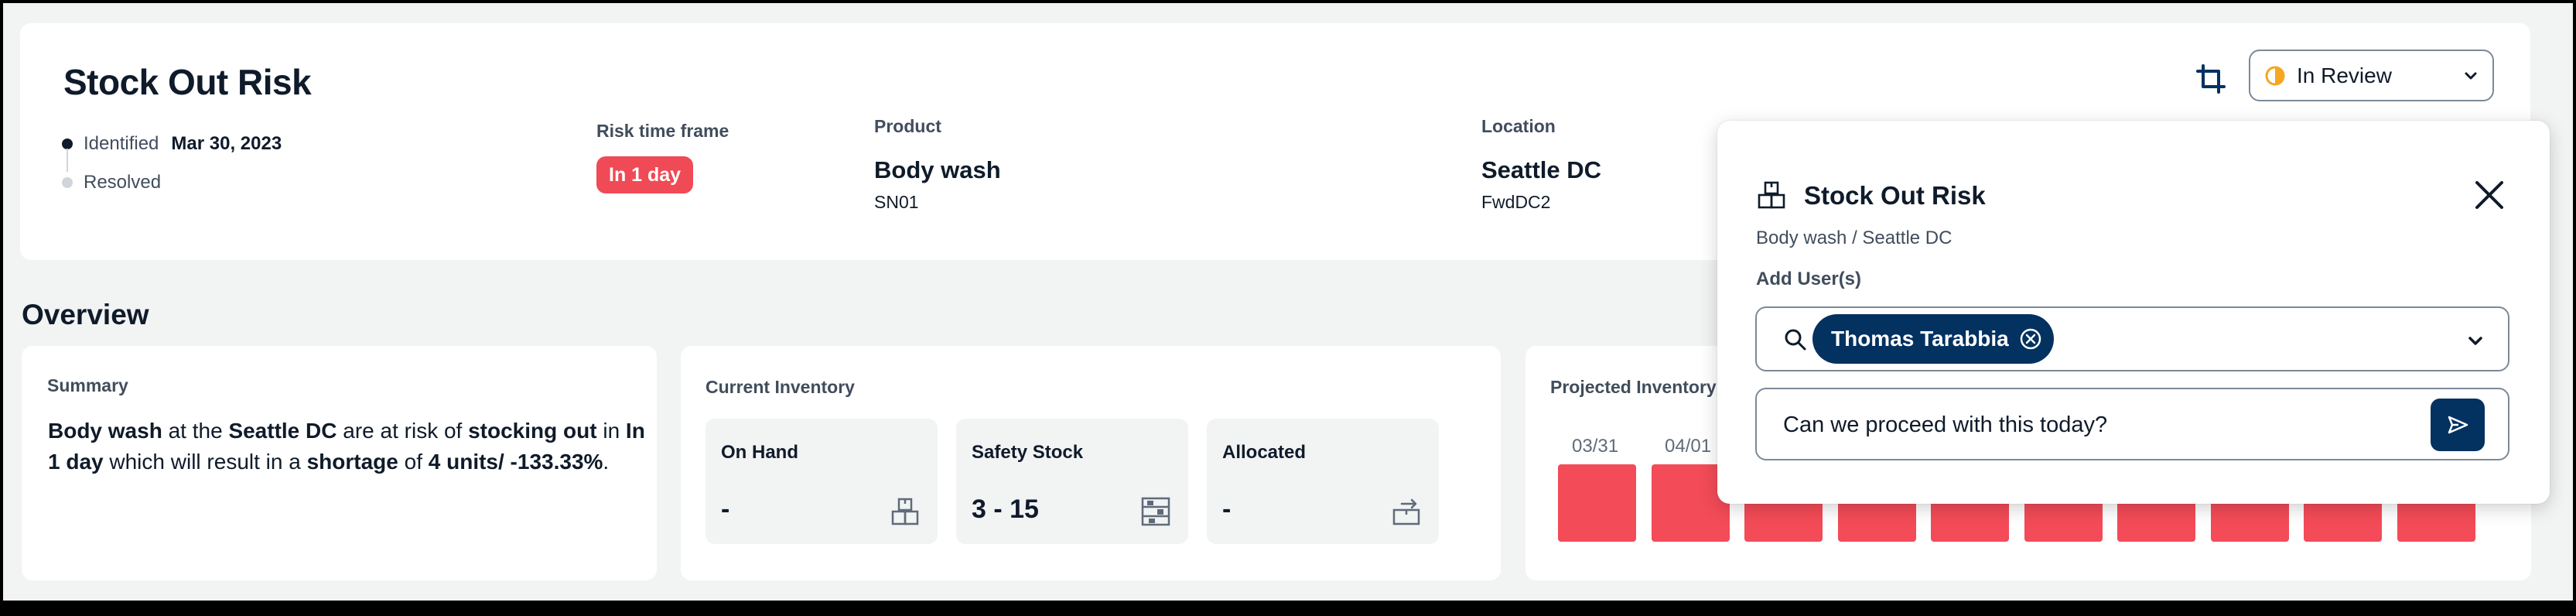 This screenshot has width=2576, height=616. What do you see at coordinates (1406, 511) in the screenshot?
I see `box-transfer-icon` at bounding box center [1406, 511].